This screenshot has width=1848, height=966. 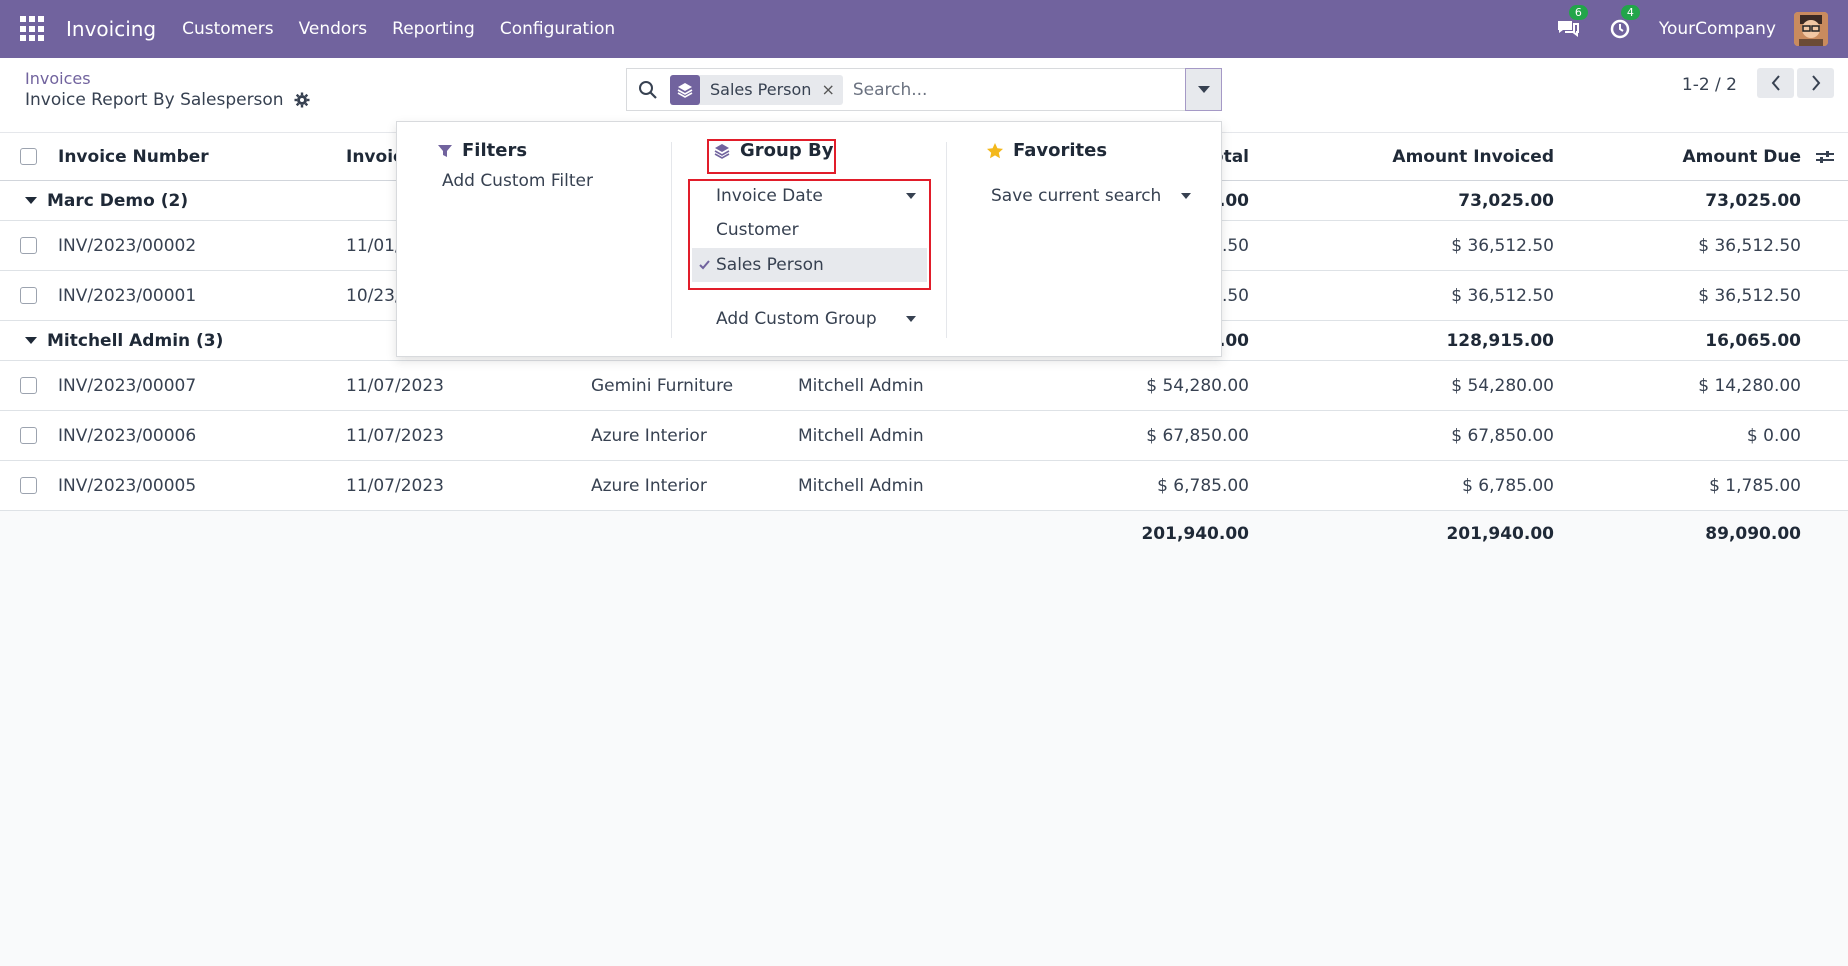 What do you see at coordinates (154, 100) in the screenshot?
I see `page-title-text: Invoice Report By Salesperson` at bounding box center [154, 100].